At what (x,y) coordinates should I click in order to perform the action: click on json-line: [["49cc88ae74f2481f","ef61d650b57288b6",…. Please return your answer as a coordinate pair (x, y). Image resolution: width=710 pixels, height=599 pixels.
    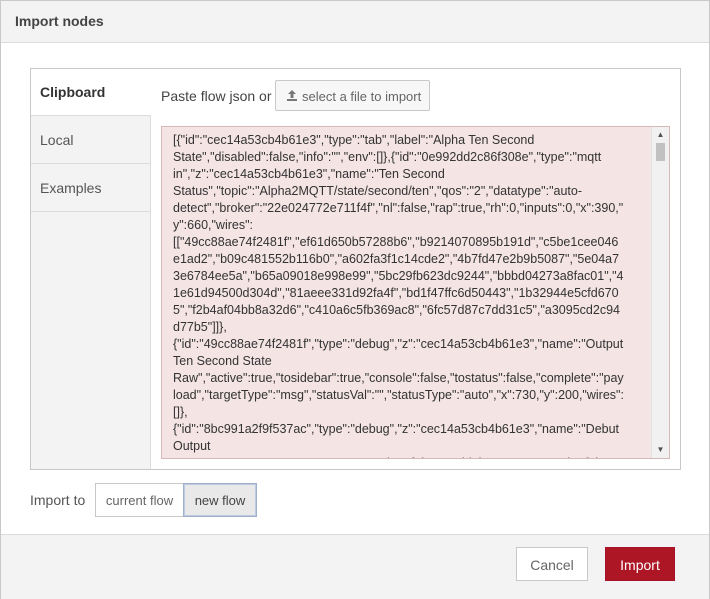
    Looking at the image, I should click on (396, 242).